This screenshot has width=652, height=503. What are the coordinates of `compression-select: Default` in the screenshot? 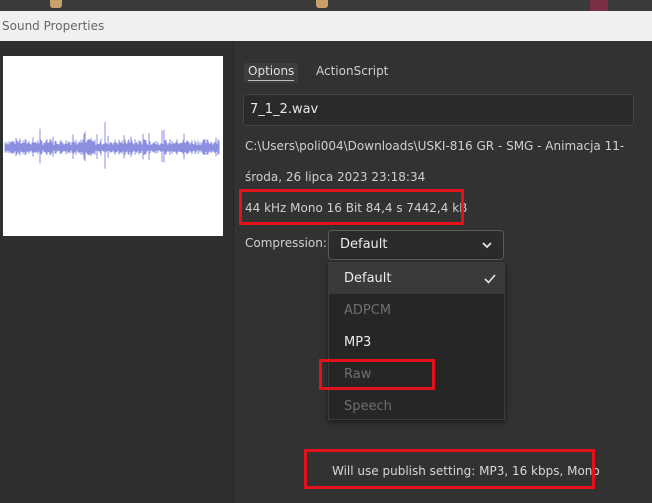 It's located at (416, 245).